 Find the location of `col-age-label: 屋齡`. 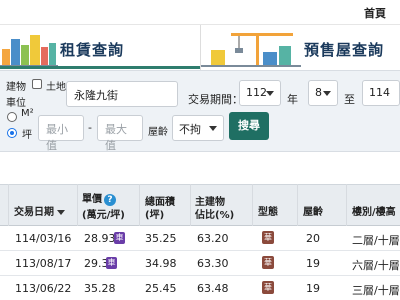

col-age-label: 屋齡 is located at coordinates (313, 212).